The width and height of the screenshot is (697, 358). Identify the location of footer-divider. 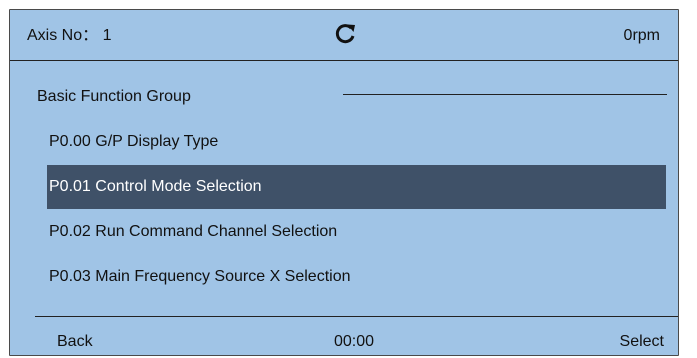
(356, 316).